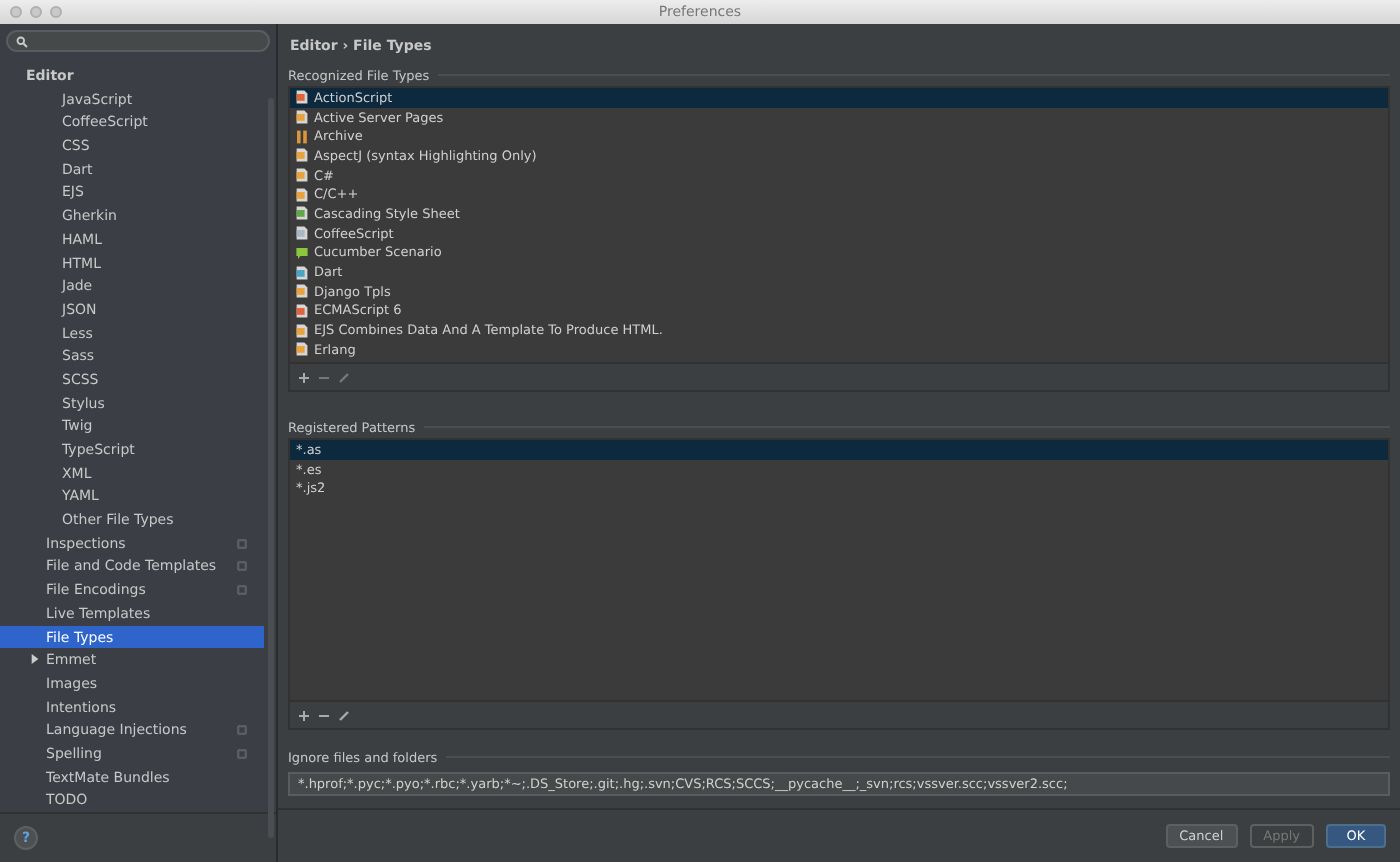 The width and height of the screenshot is (1400, 862). What do you see at coordinates (35, 659) in the screenshot?
I see `expand-arrow-icon` at bounding box center [35, 659].